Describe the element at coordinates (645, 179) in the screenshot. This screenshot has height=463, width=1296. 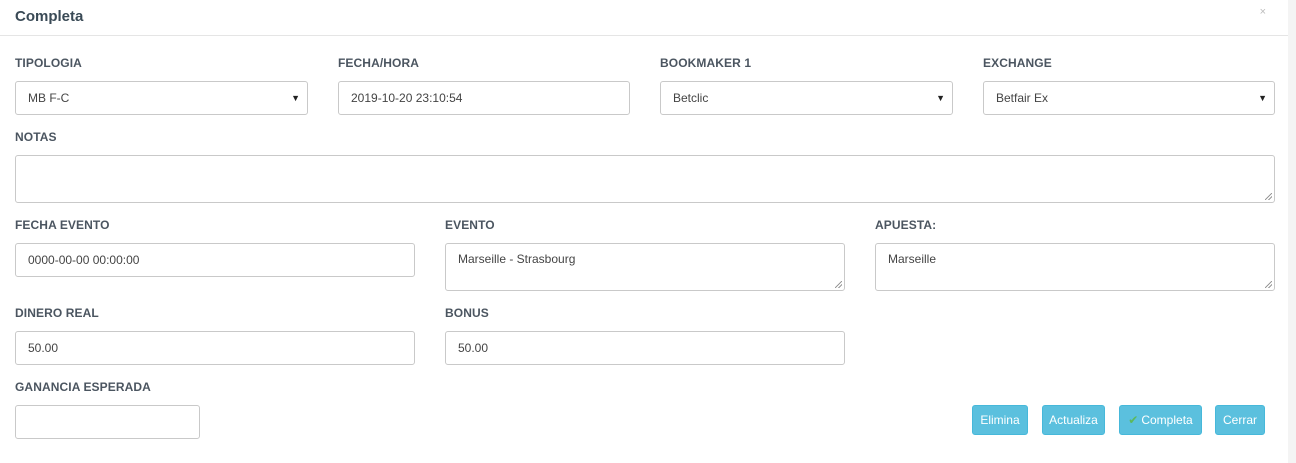
I see `notas-textarea` at that location.